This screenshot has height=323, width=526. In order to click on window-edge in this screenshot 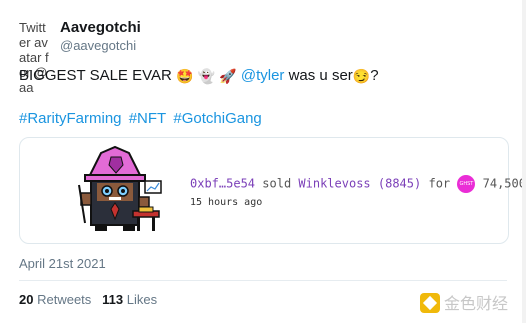, I will do `click(524, 161)`.